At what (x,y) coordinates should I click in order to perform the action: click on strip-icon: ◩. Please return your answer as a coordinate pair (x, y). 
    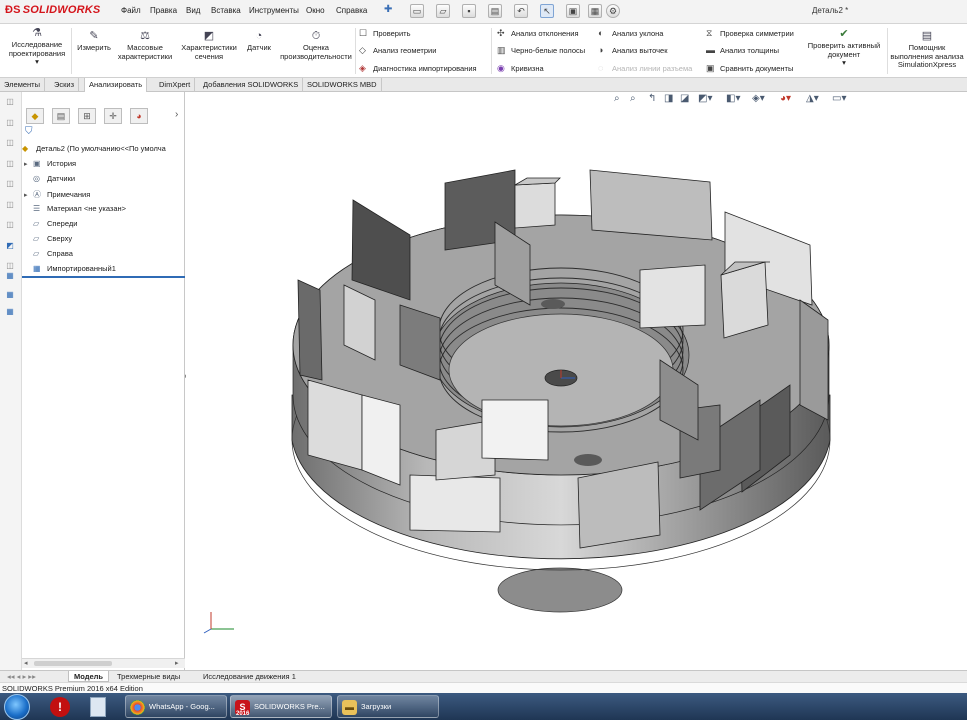
    Looking at the image, I should click on (10, 246).